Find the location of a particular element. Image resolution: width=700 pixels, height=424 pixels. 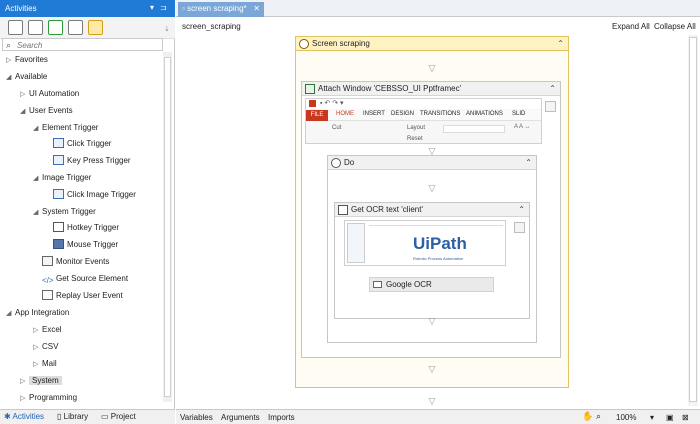

tree-item-hotkey-trigger: Hotkey Trigger is located at coordinates (86, 228).